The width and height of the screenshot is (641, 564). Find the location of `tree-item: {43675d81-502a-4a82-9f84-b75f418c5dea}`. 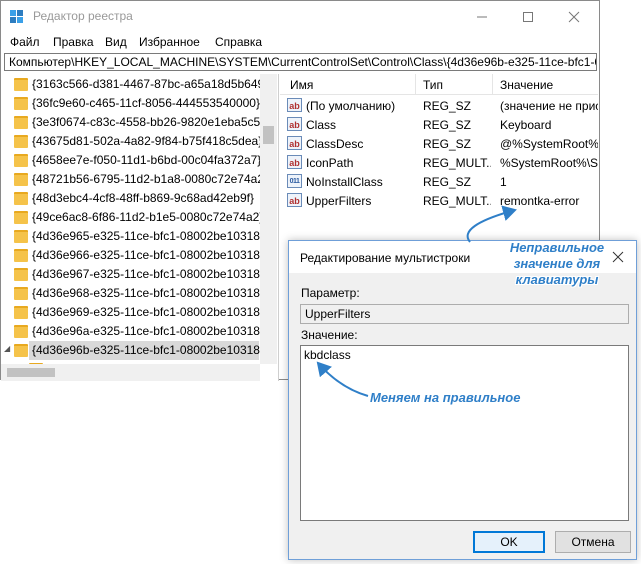

tree-item: {43675d81-502a-4a82-9f84-b75f418c5dea} is located at coordinates (132, 141).